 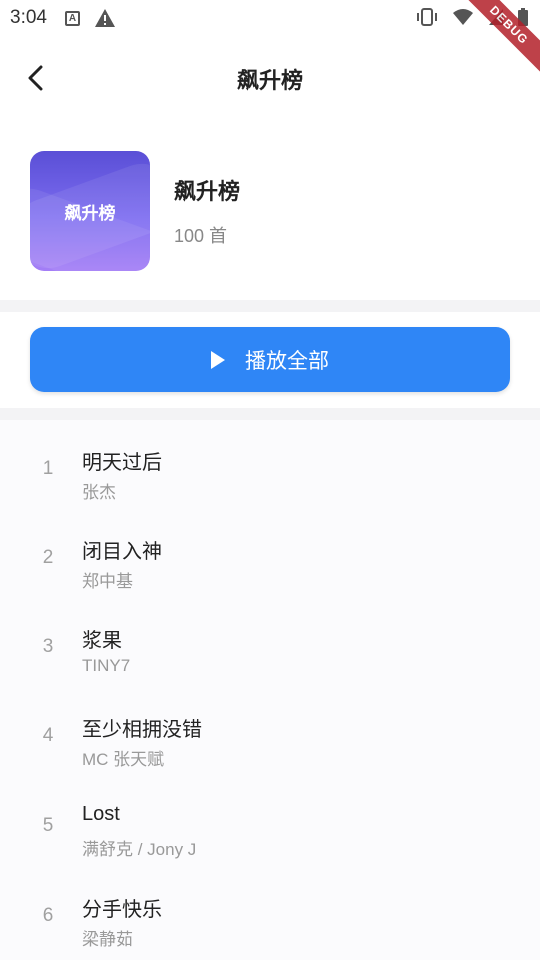 What do you see at coordinates (207, 191) in the screenshot?
I see `playlist-title: 飙升榜` at bounding box center [207, 191].